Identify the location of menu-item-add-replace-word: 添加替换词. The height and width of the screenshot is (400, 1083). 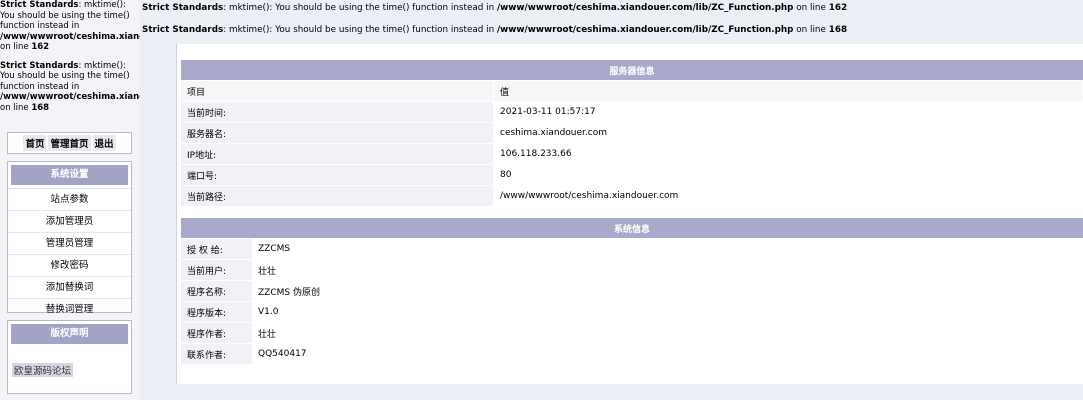
(69, 287).